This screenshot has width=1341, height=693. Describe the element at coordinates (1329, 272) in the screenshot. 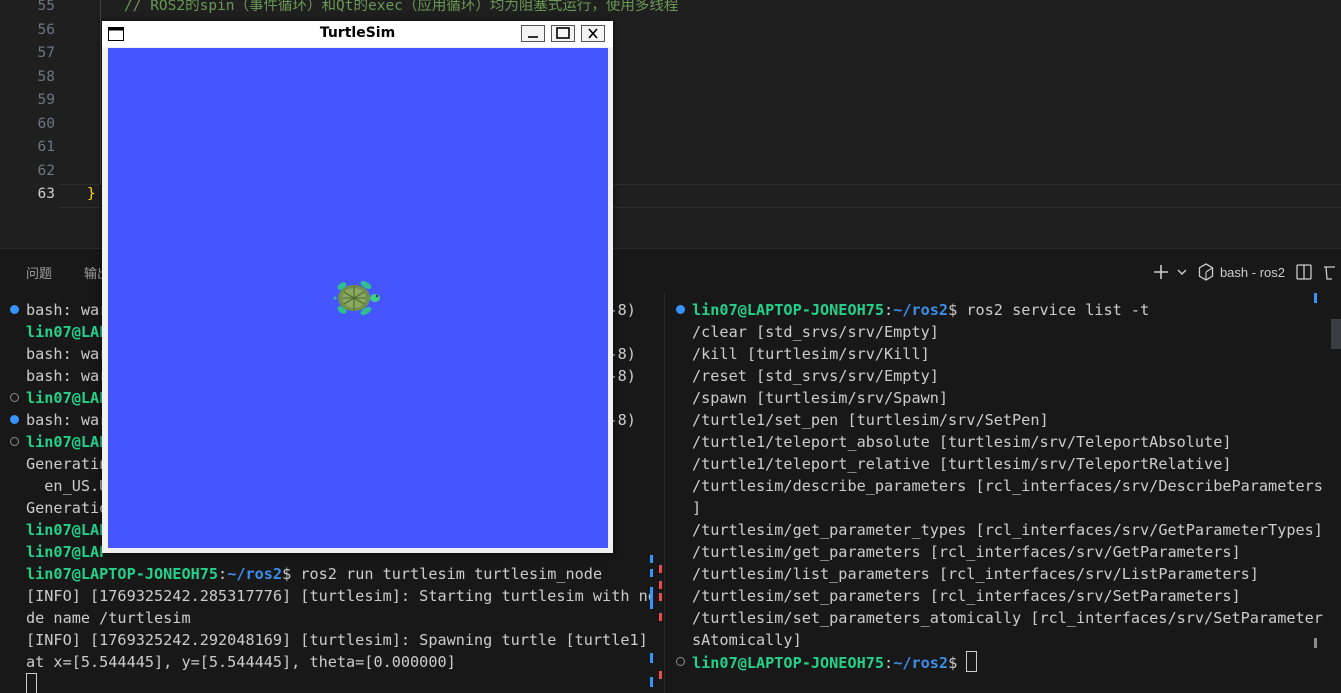

I see `kill-terminal-button` at that location.